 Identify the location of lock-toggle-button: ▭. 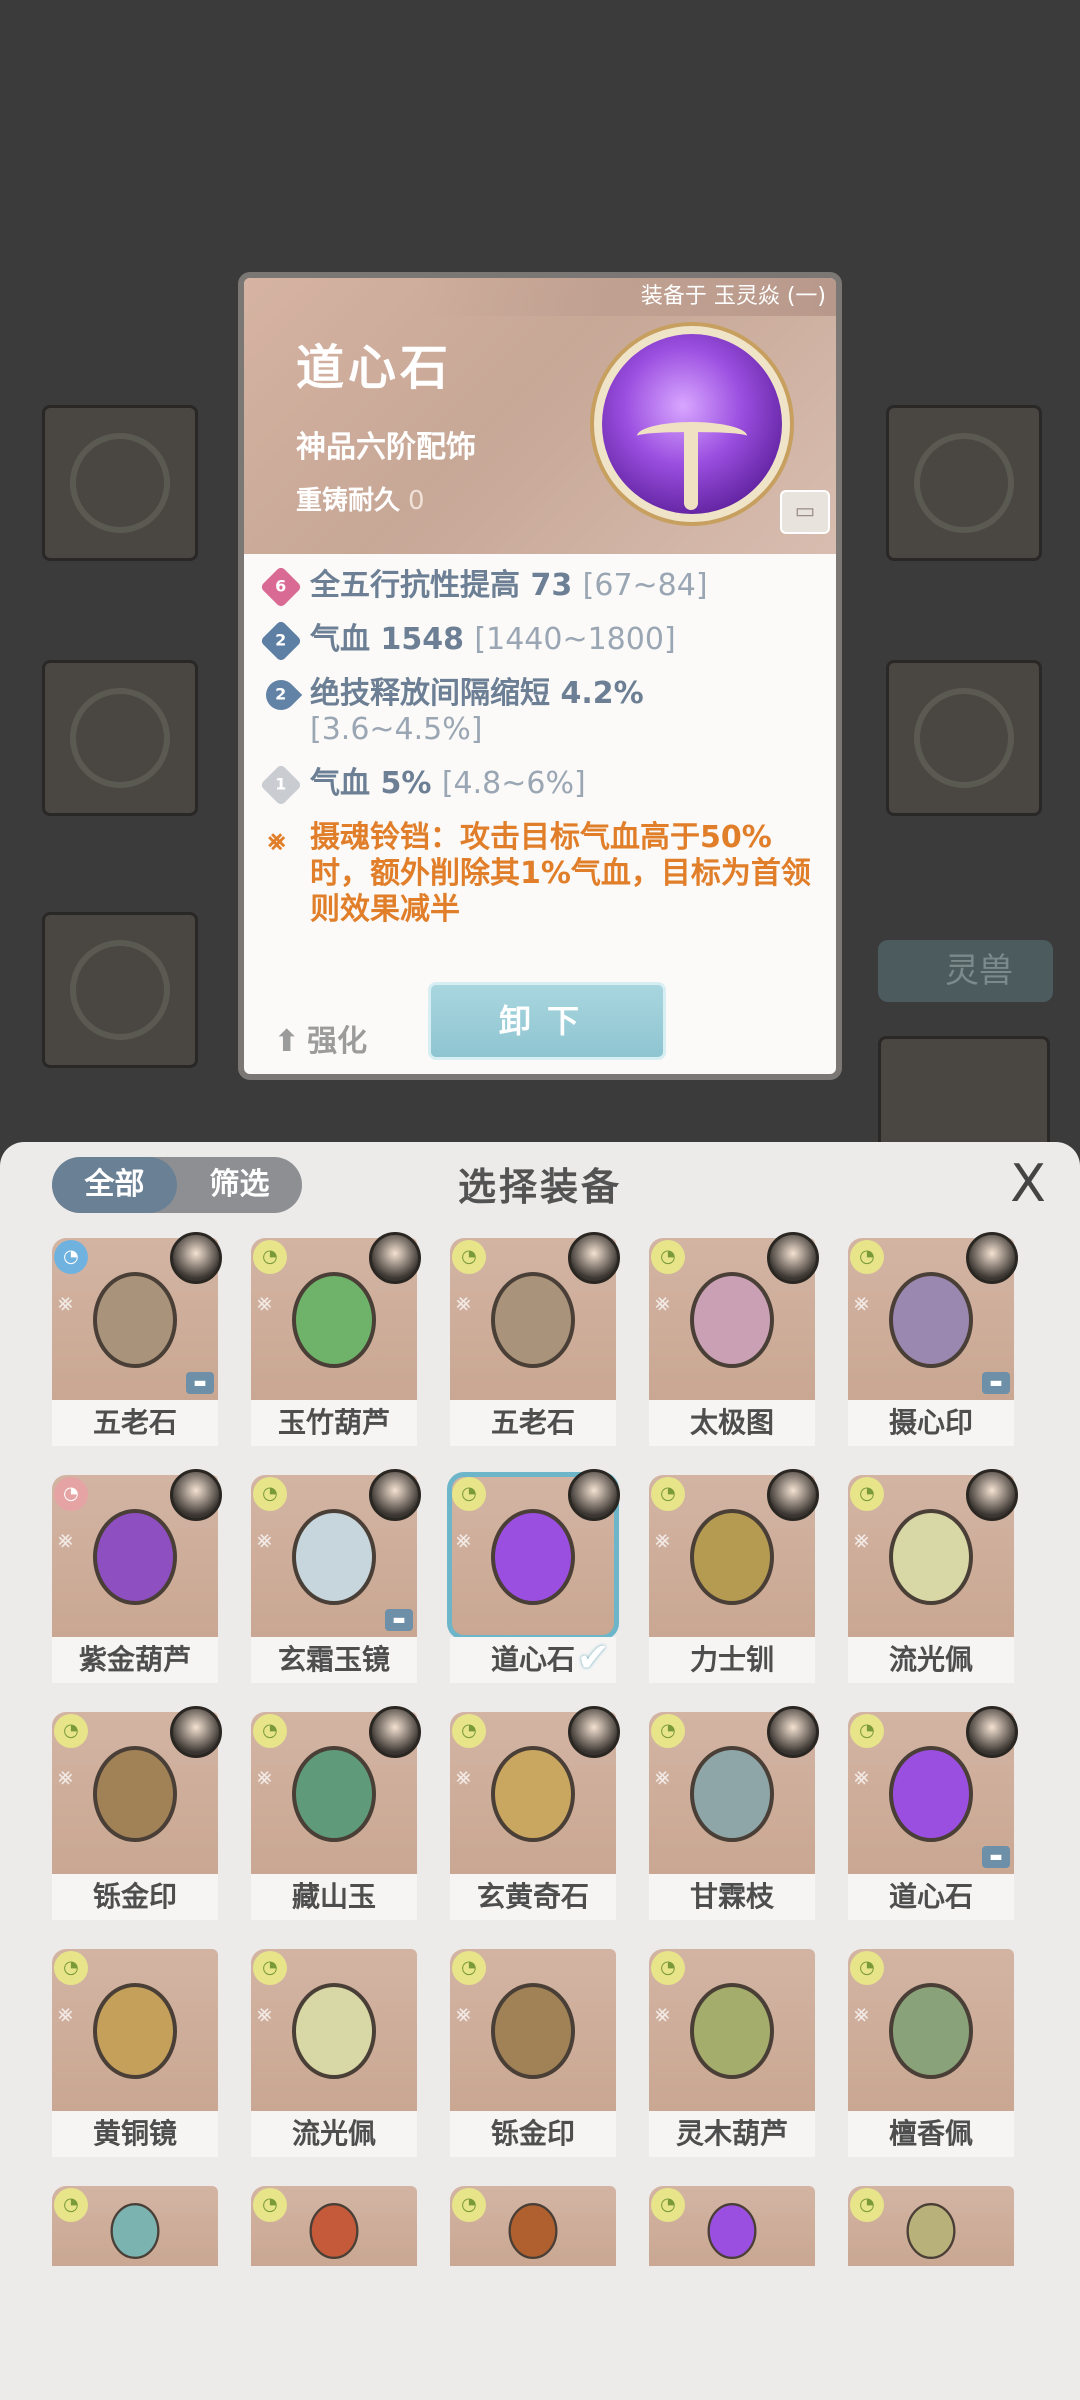
(805, 512).